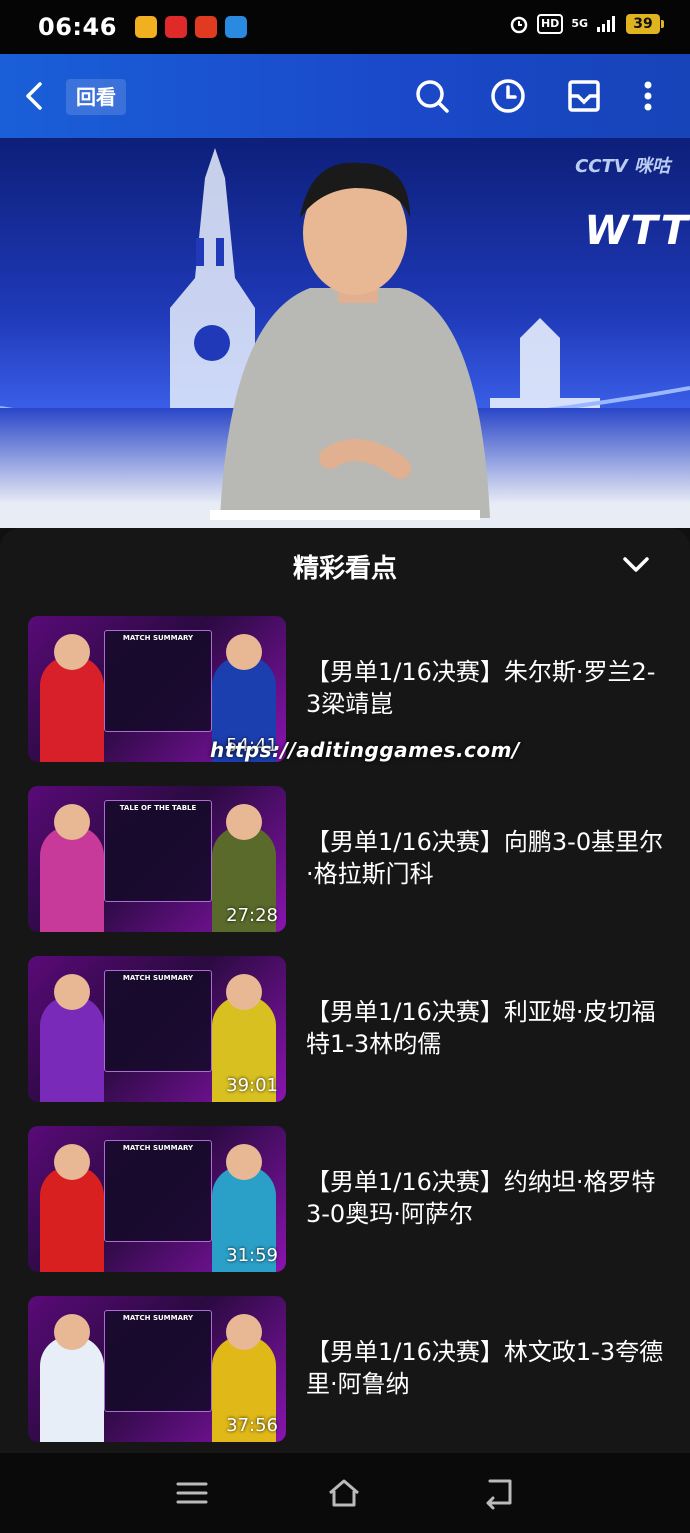 This screenshot has width=690, height=1533. Describe the element at coordinates (344, 569) in the screenshot. I see `panel-title: 精彩看点` at that location.